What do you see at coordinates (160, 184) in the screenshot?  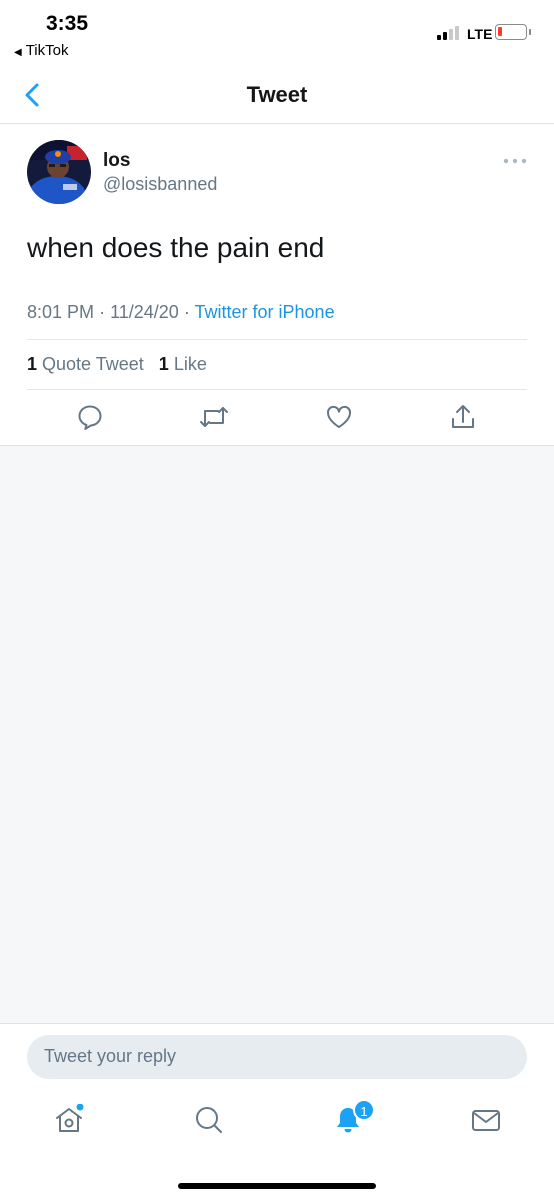 I see `author-handle: @losisbanned` at bounding box center [160, 184].